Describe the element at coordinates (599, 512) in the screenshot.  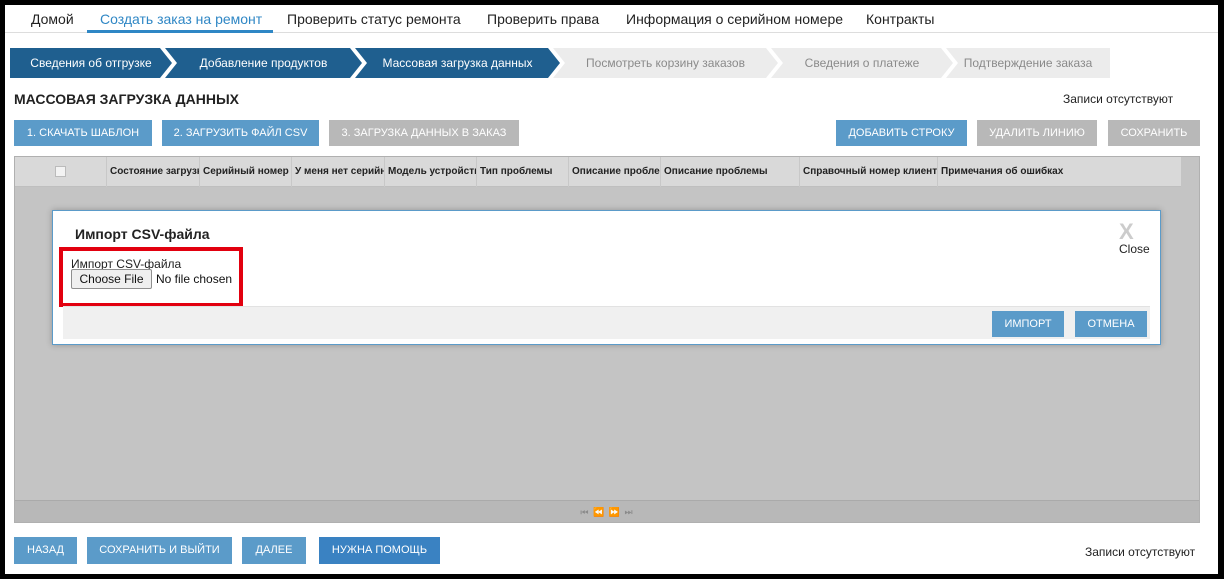
I see `prev-page-icon: ⏪` at that location.